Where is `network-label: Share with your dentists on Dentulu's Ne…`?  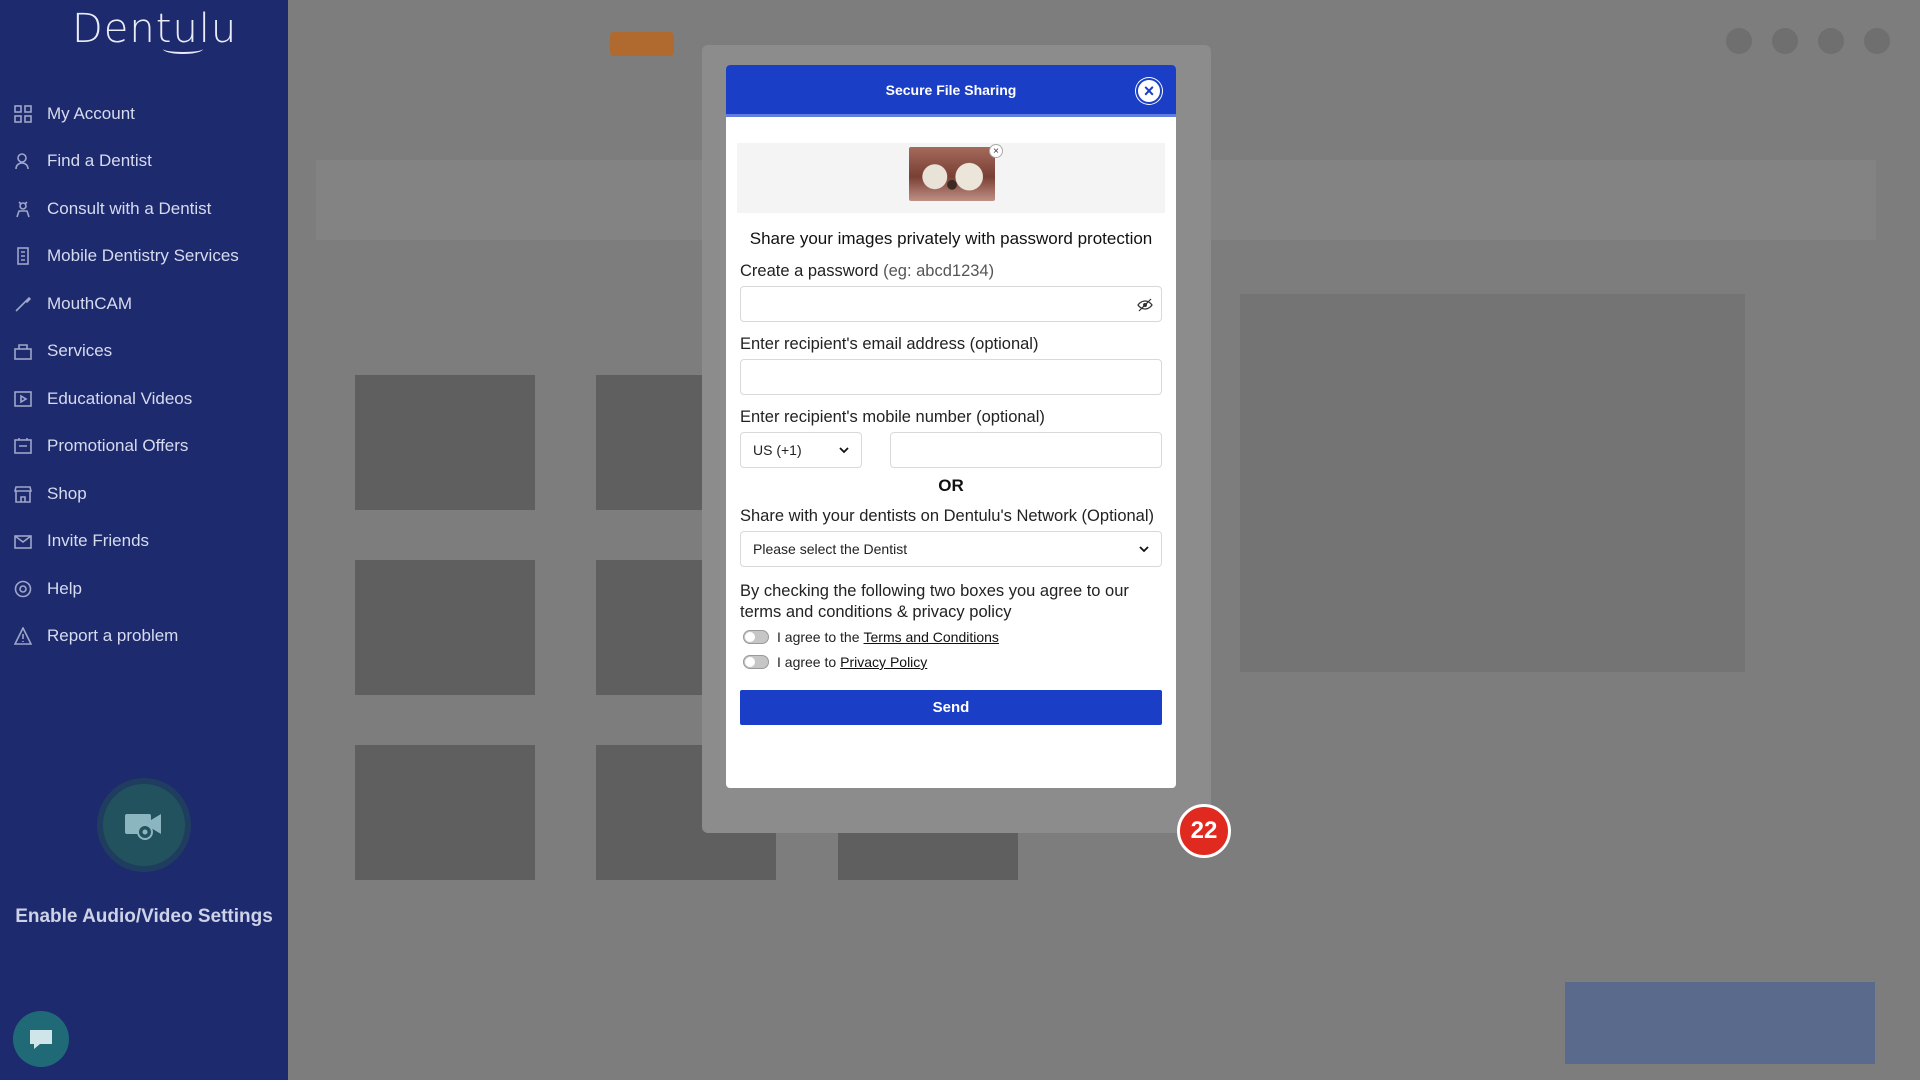
network-label: Share with your dentists on Dentulu's Ne… is located at coordinates (947, 516).